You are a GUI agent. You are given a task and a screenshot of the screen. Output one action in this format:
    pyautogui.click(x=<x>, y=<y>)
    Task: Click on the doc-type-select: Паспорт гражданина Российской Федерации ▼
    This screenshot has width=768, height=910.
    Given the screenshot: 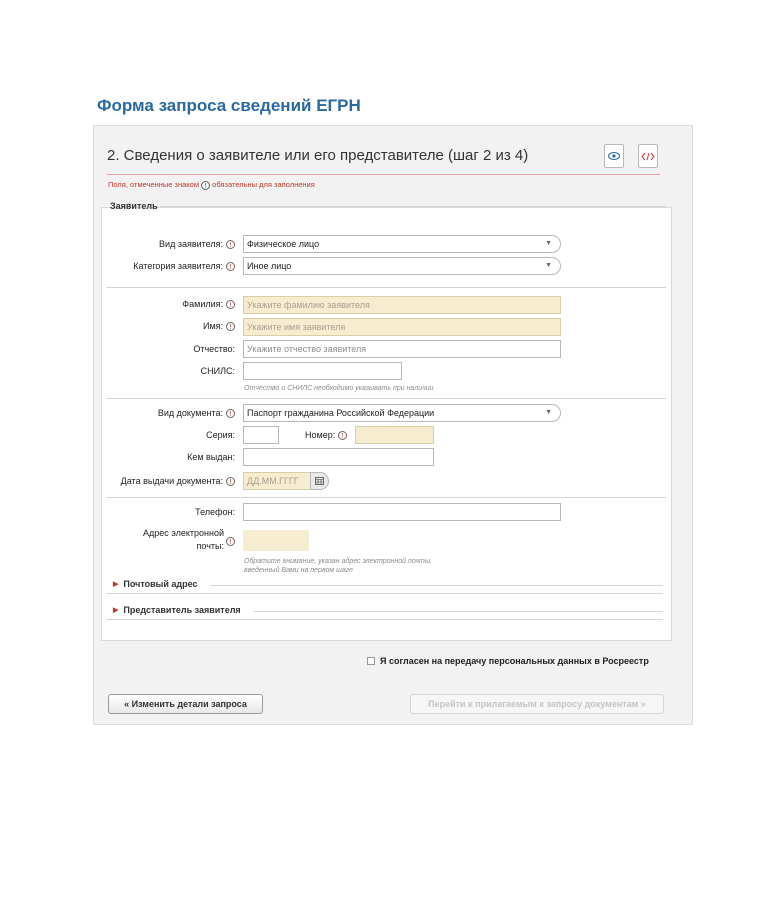 What is the action you would take?
    pyautogui.click(x=402, y=413)
    